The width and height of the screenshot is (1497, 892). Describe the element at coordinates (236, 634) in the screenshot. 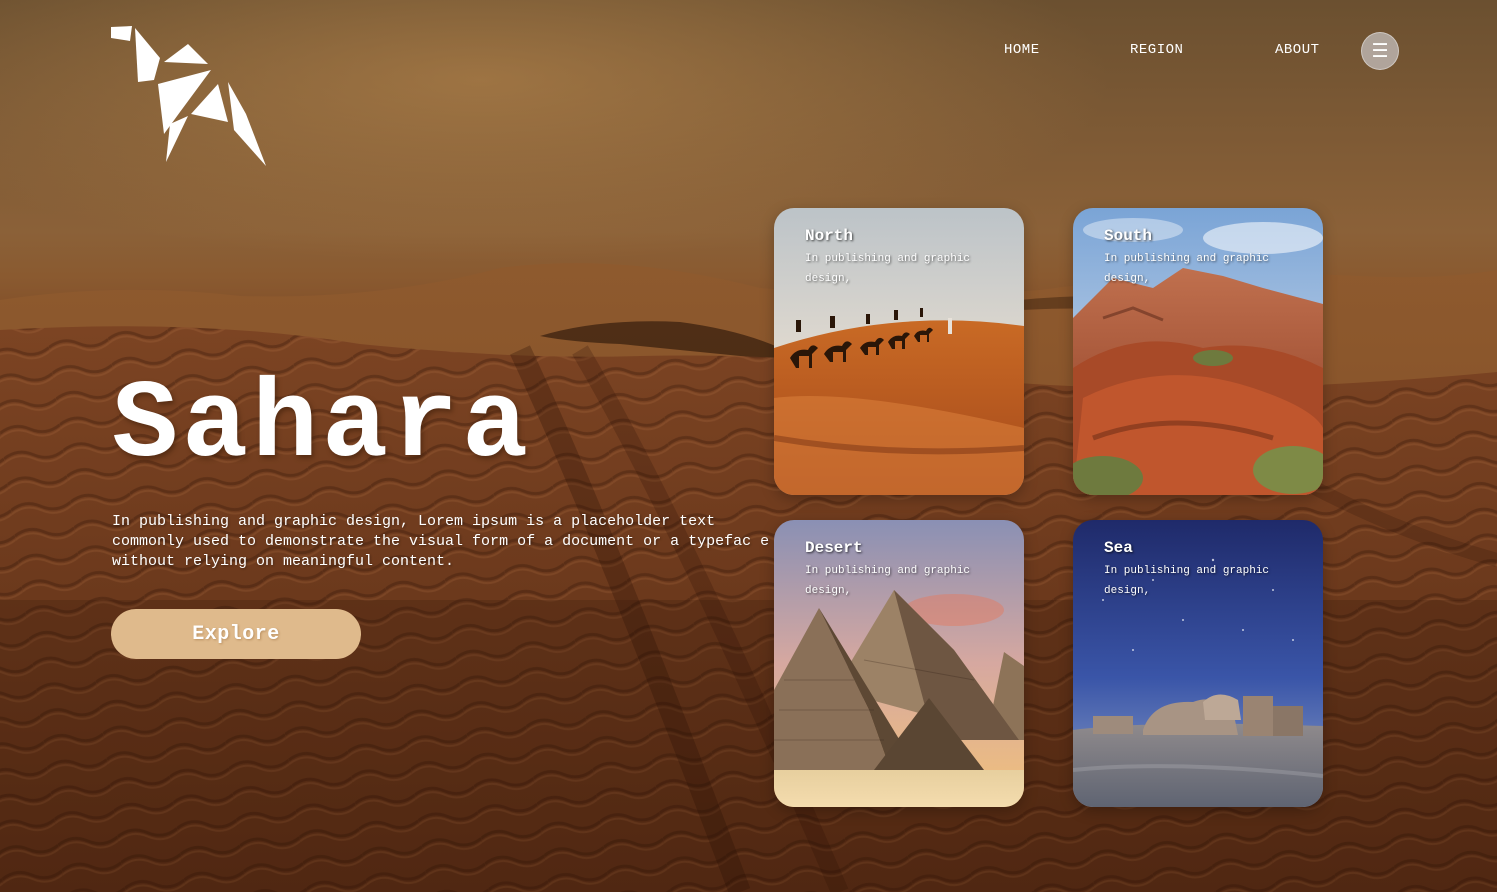

I see `explore-button: Explore` at that location.